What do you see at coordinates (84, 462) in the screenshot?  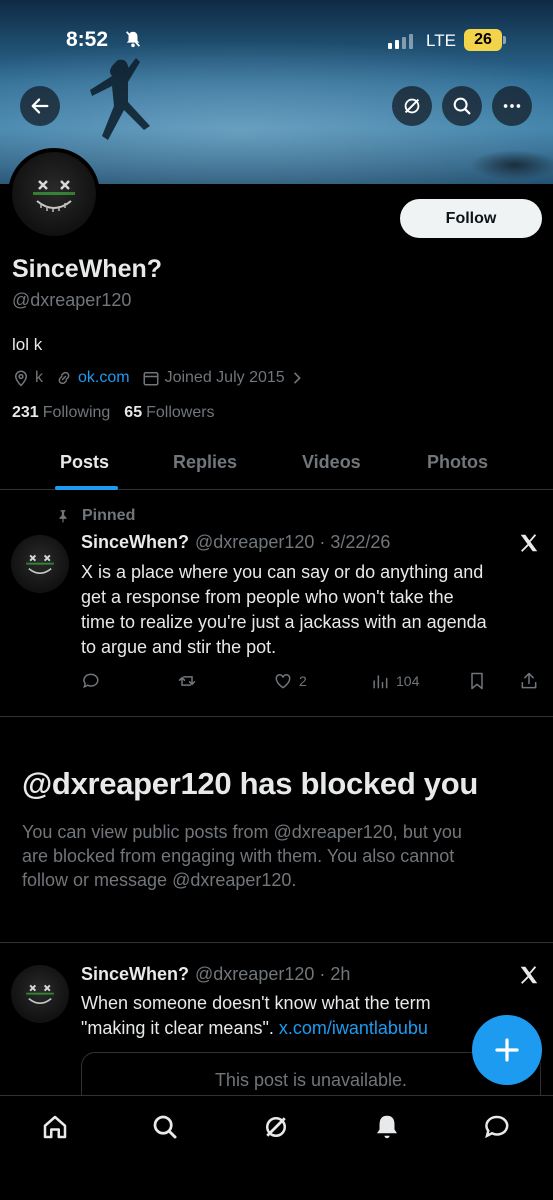 I see `tab-posts: Posts` at bounding box center [84, 462].